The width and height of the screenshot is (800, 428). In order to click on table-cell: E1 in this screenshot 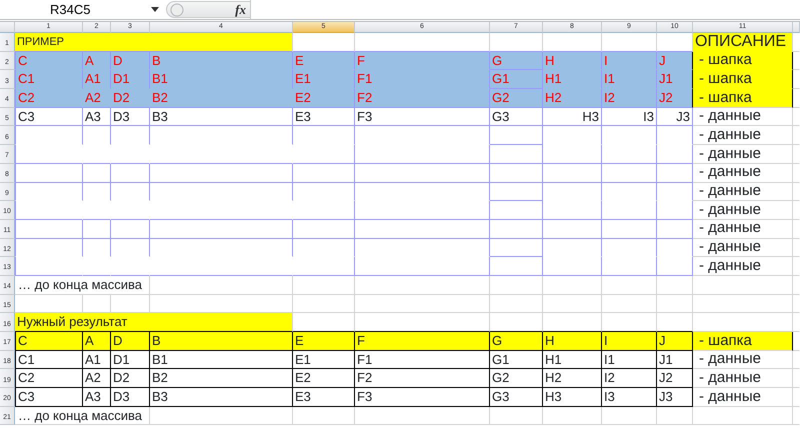, I will do `click(324, 360)`.